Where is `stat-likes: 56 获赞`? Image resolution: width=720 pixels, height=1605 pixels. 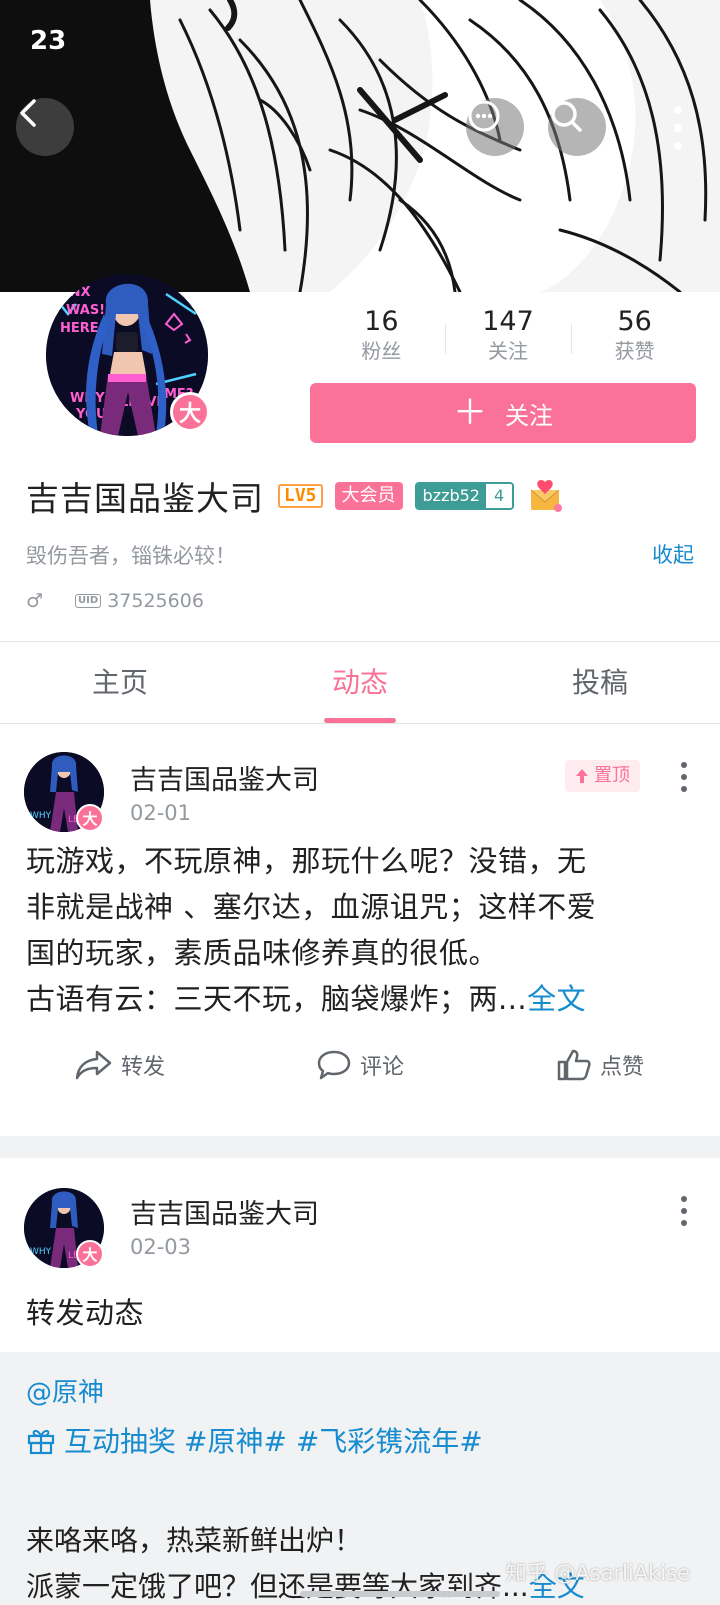 stat-likes: 56 获赞 is located at coordinates (634, 337).